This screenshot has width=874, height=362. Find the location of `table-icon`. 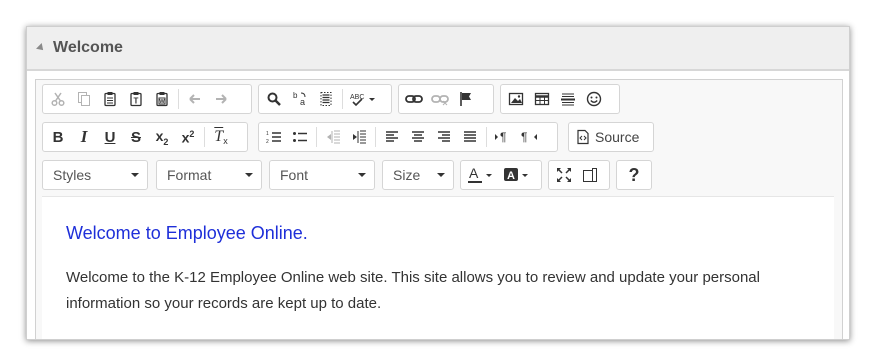

table-icon is located at coordinates (542, 99).